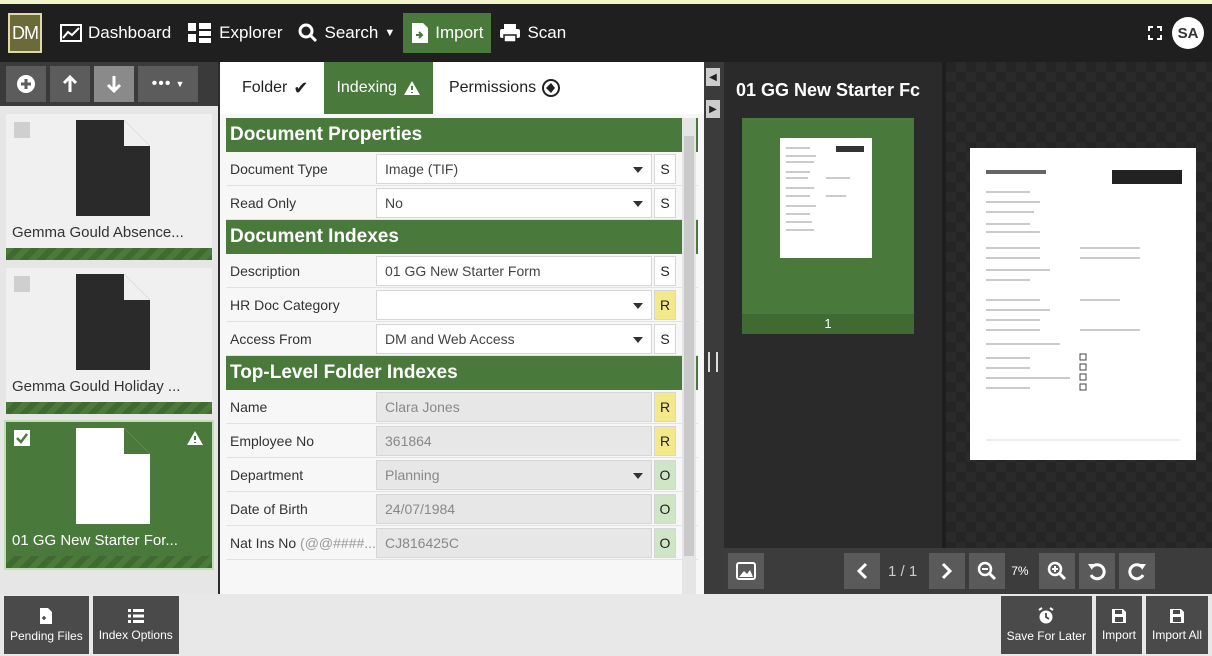  I want to click on form-preview-graphic, so click(1084, 305).